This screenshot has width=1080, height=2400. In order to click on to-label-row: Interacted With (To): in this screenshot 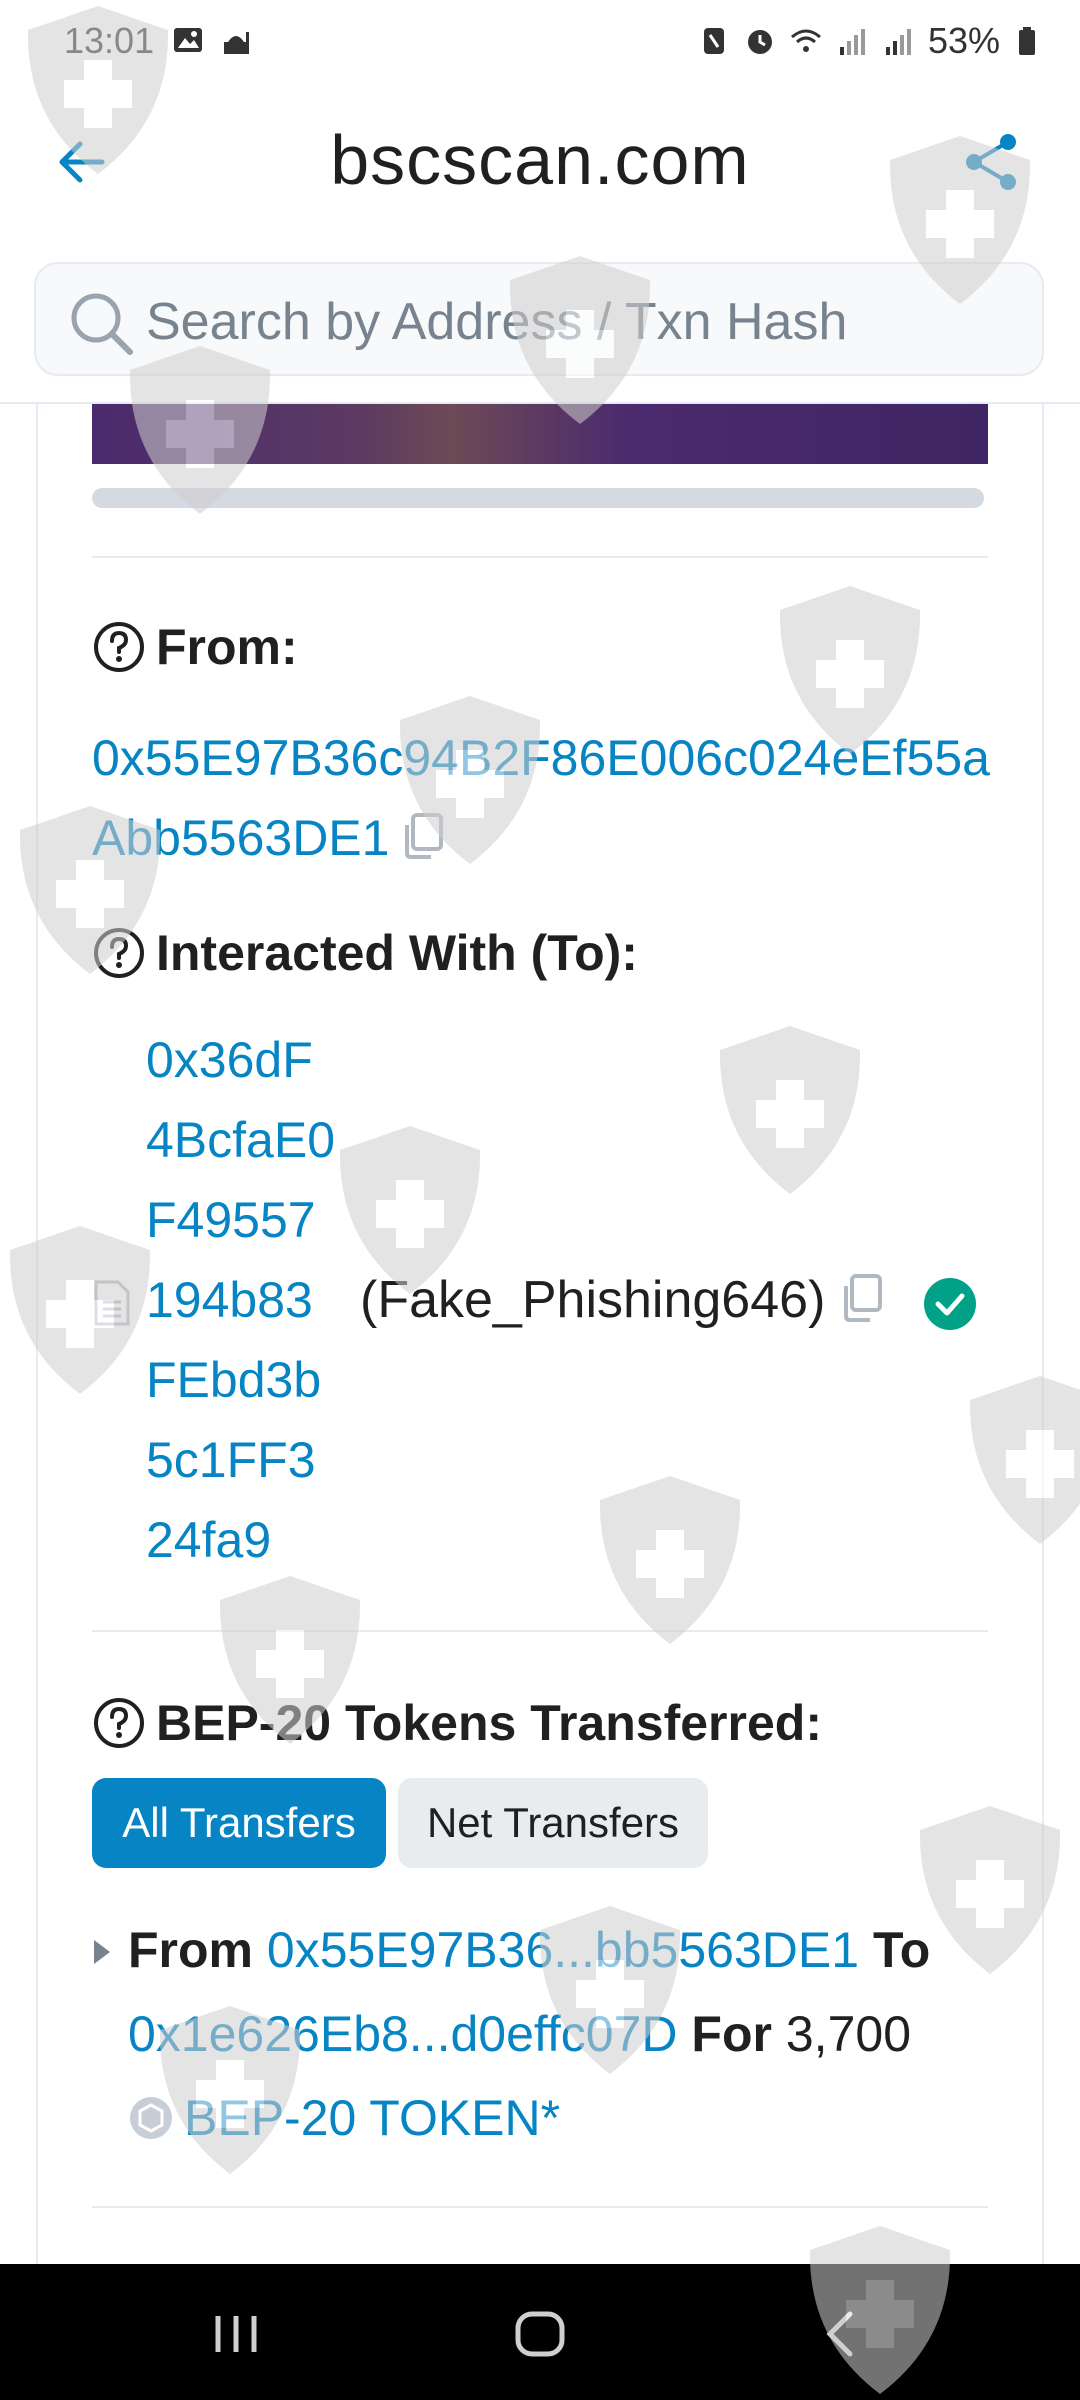, I will do `click(365, 953)`.